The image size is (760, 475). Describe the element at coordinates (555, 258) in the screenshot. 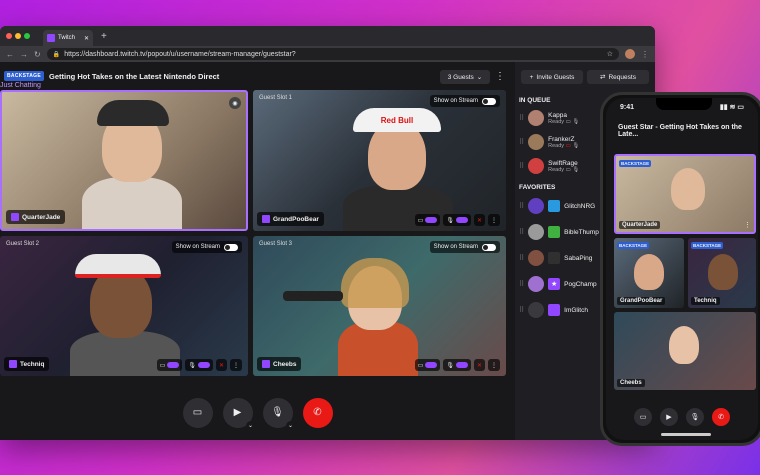

I see `favorite-item: ⠿ SabaPing` at that location.